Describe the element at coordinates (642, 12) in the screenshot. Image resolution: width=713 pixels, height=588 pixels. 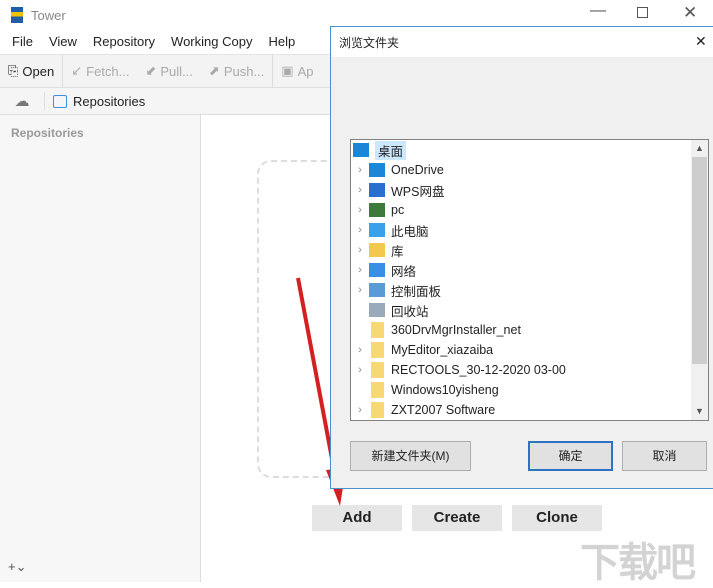
I see `maximize-button` at that location.